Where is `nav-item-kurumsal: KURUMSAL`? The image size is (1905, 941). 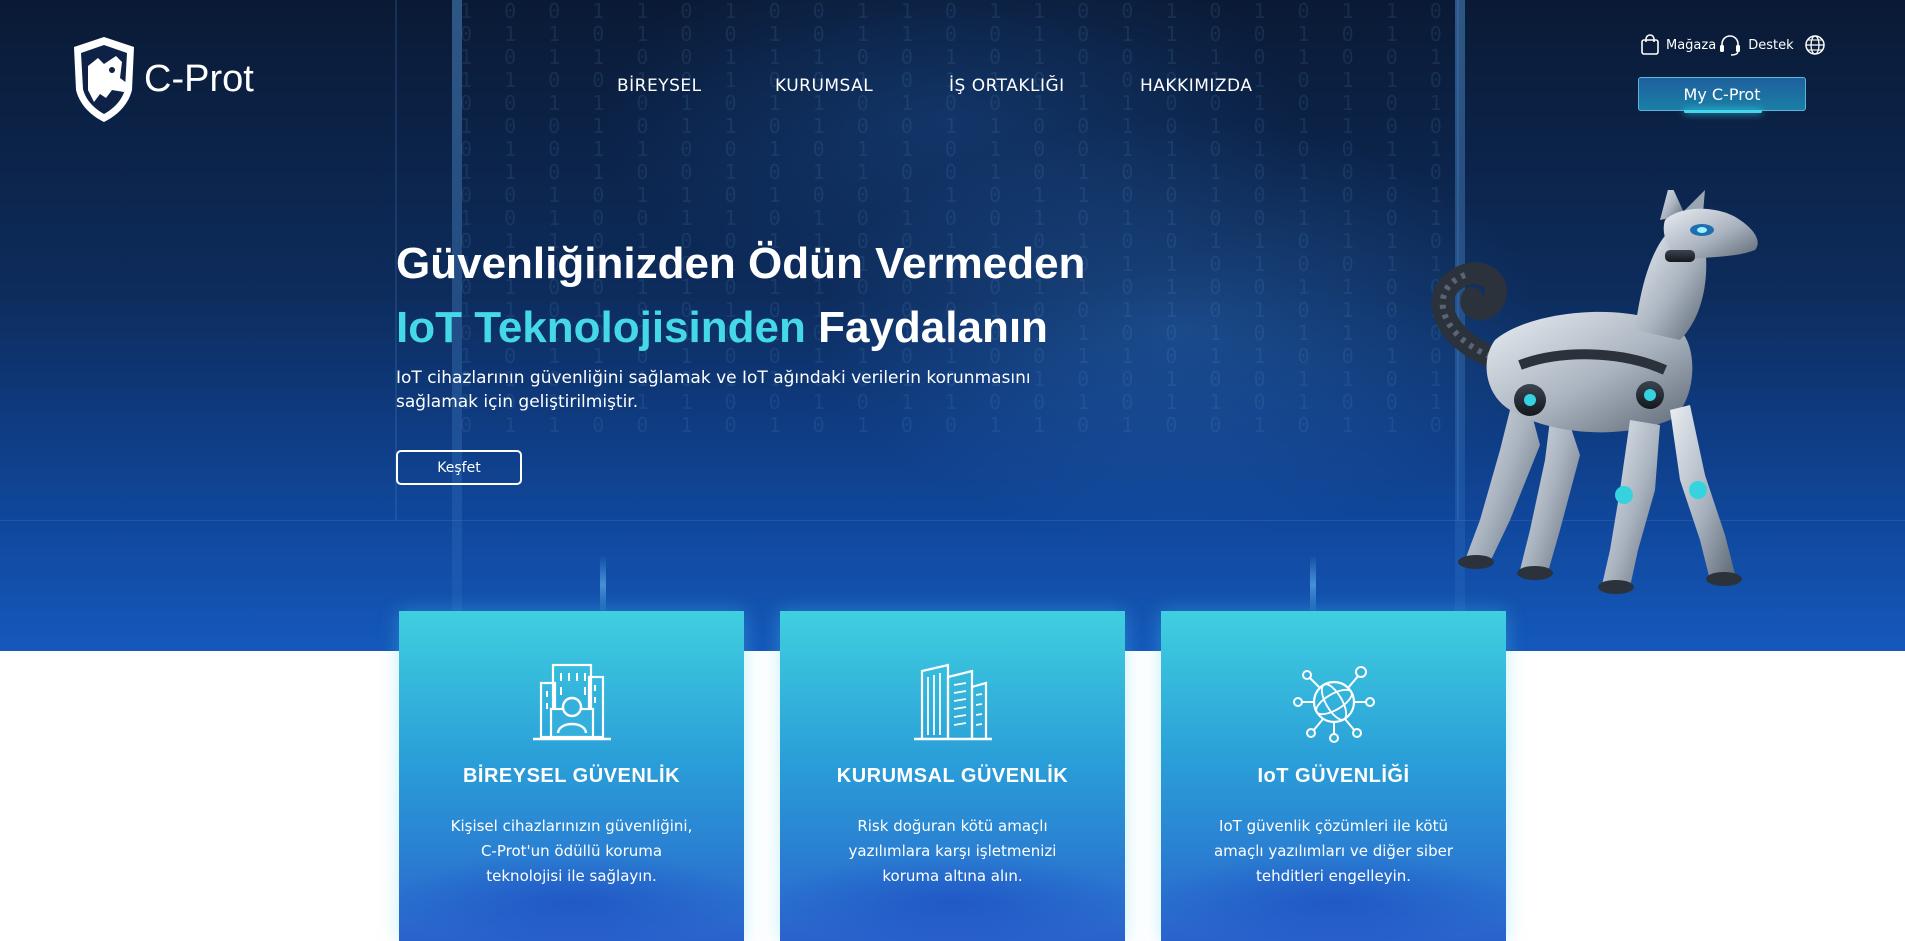 nav-item-kurumsal: KURUMSAL is located at coordinates (824, 86).